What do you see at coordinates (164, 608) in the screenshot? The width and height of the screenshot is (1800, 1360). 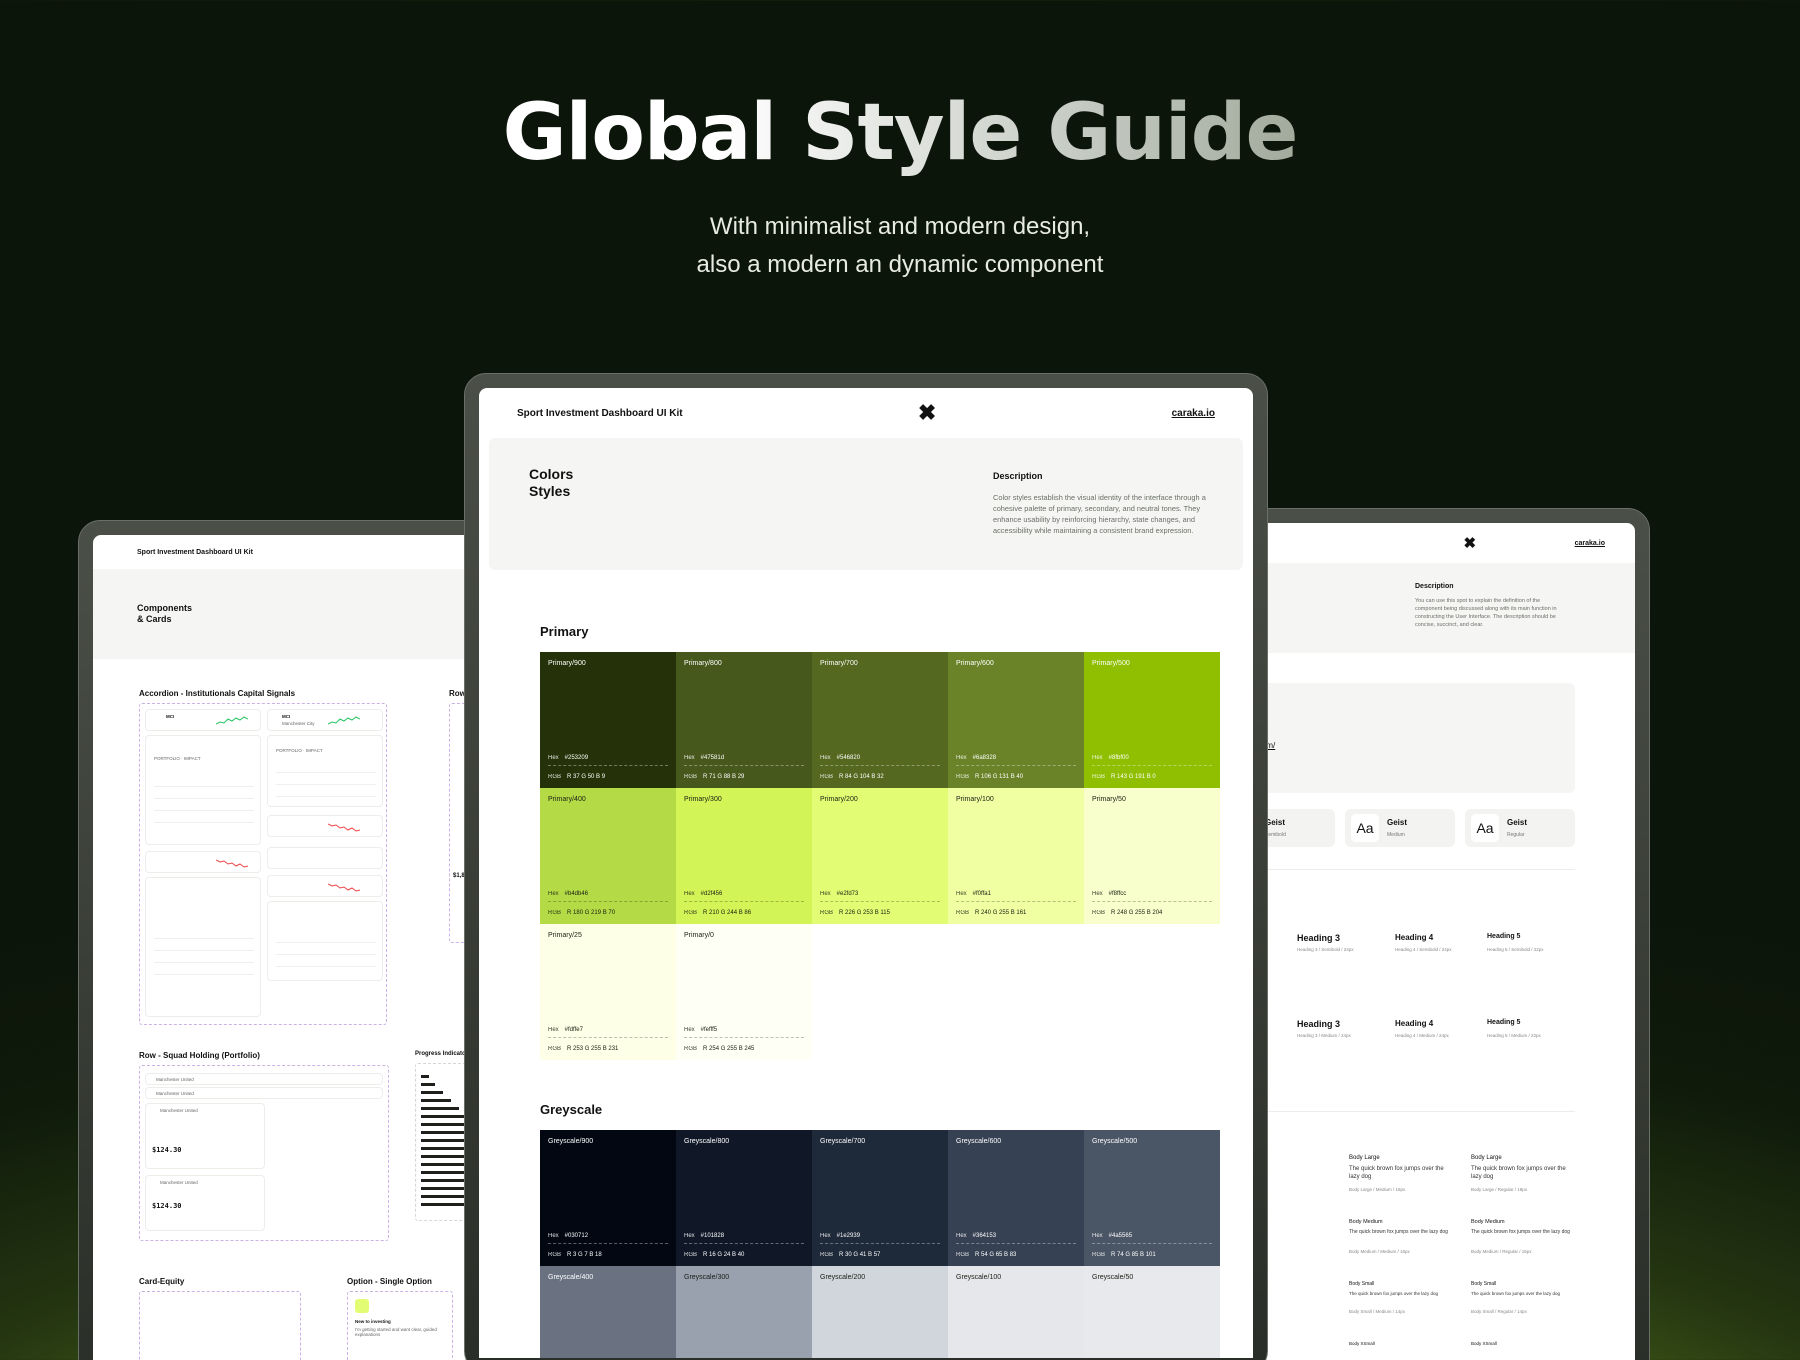 I see `left-section-title-line-1: Components` at bounding box center [164, 608].